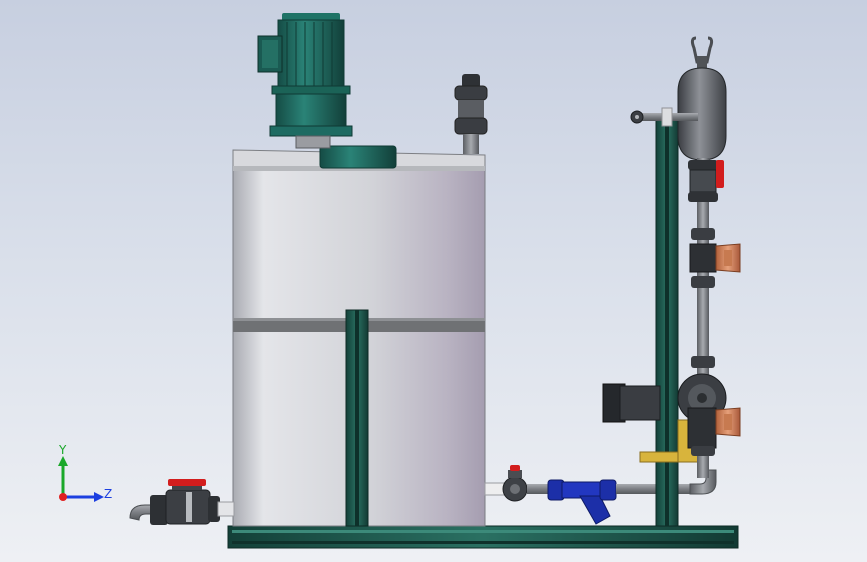 This screenshot has width=867, height=562. I want to click on base-skid, so click(483, 537).